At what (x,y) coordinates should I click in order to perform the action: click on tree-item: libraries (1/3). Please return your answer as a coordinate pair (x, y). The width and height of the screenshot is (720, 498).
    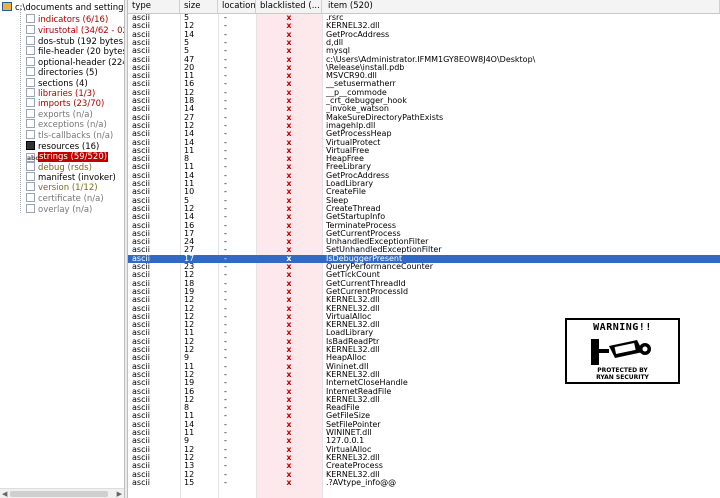
    Looking at the image, I should click on (60, 93).